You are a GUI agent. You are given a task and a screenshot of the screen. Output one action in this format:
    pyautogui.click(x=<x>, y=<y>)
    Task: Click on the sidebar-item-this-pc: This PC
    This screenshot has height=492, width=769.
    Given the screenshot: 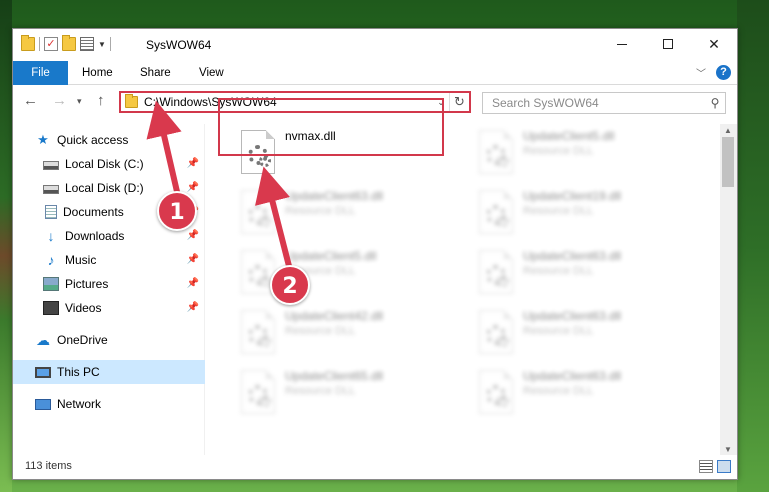 What is the action you would take?
    pyautogui.click(x=109, y=372)
    